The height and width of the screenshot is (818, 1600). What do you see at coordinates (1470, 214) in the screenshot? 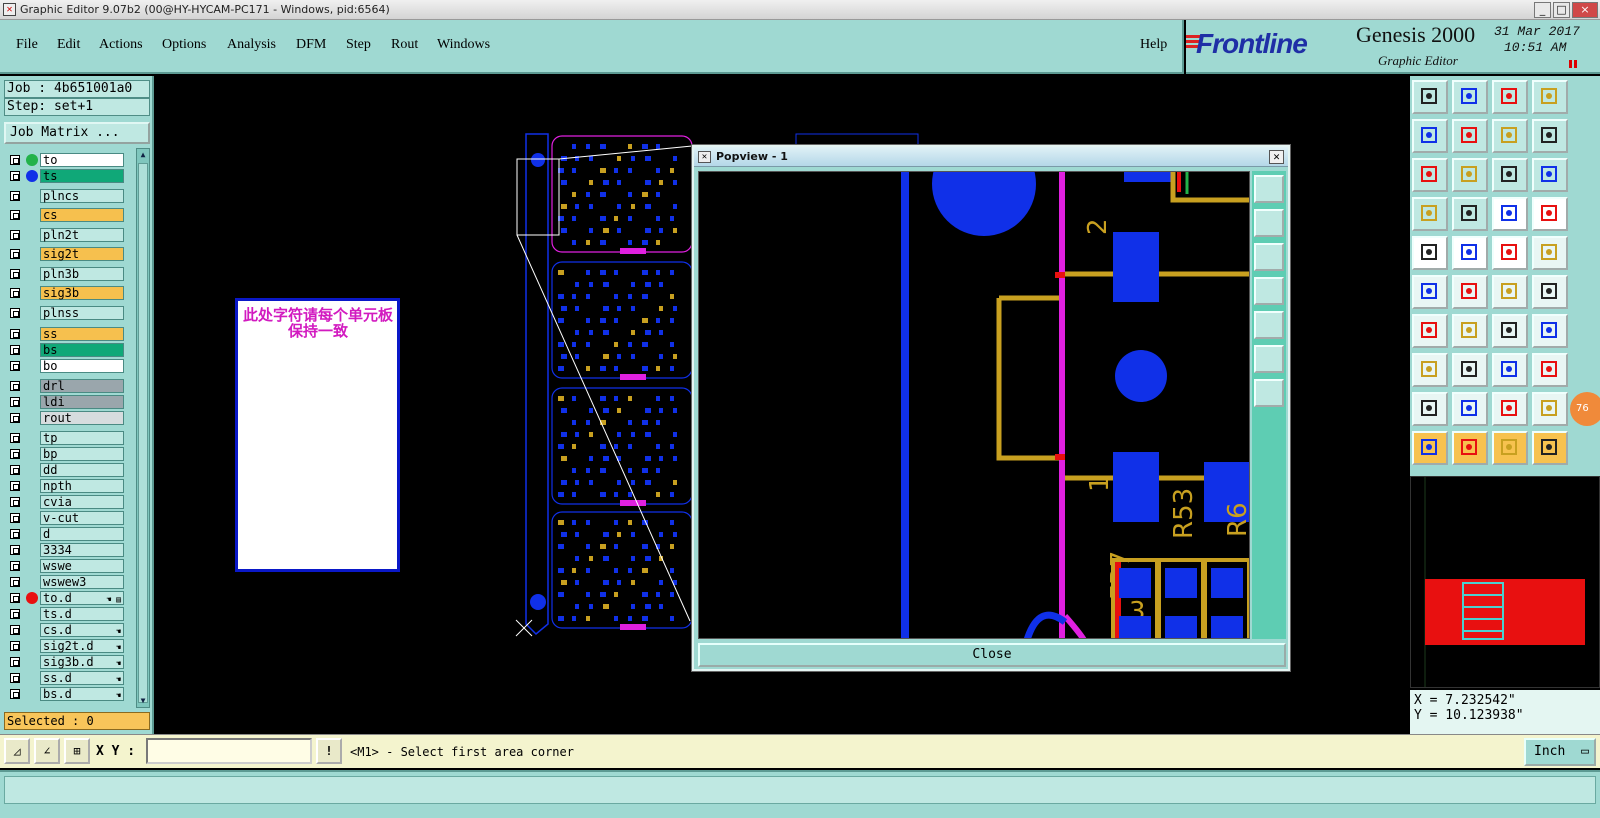
I see `grid-icon` at bounding box center [1470, 214].